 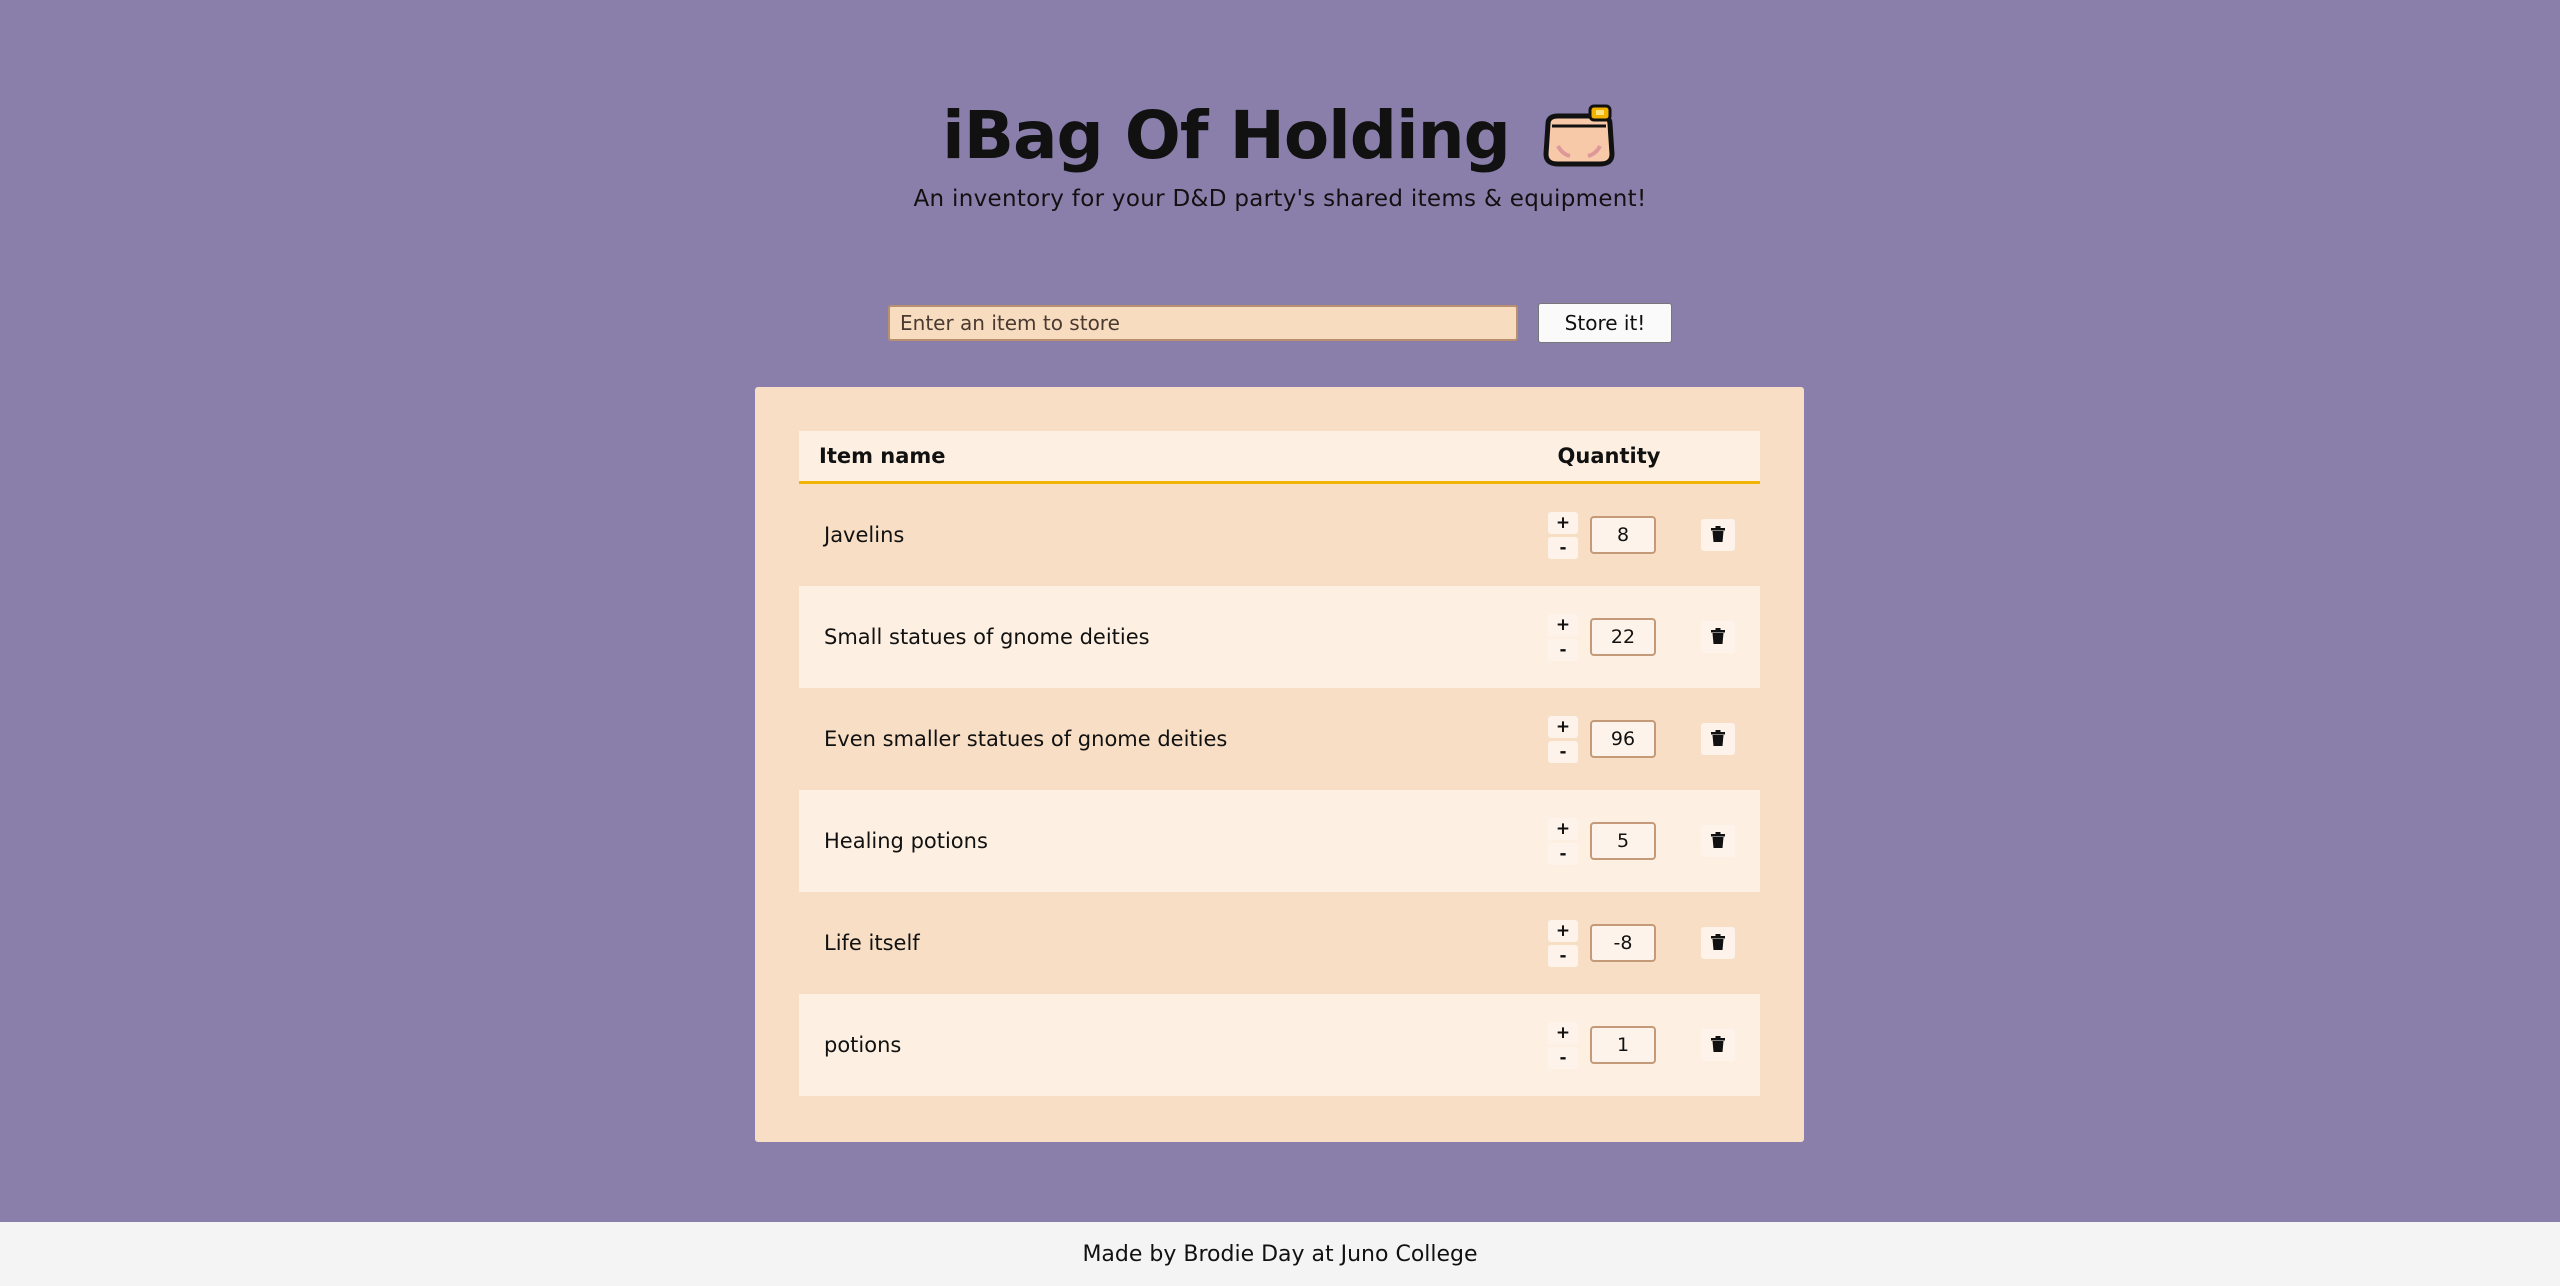 I want to click on add-item-form: Store it!, so click(x=1280, y=323).